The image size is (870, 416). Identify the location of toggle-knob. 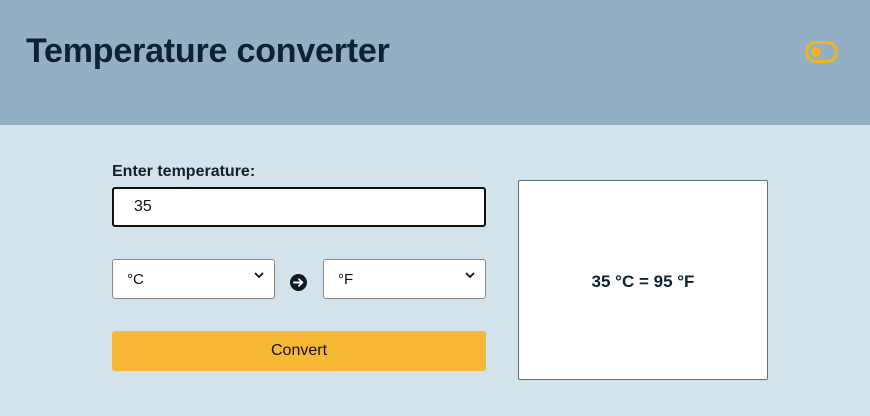
(816, 52).